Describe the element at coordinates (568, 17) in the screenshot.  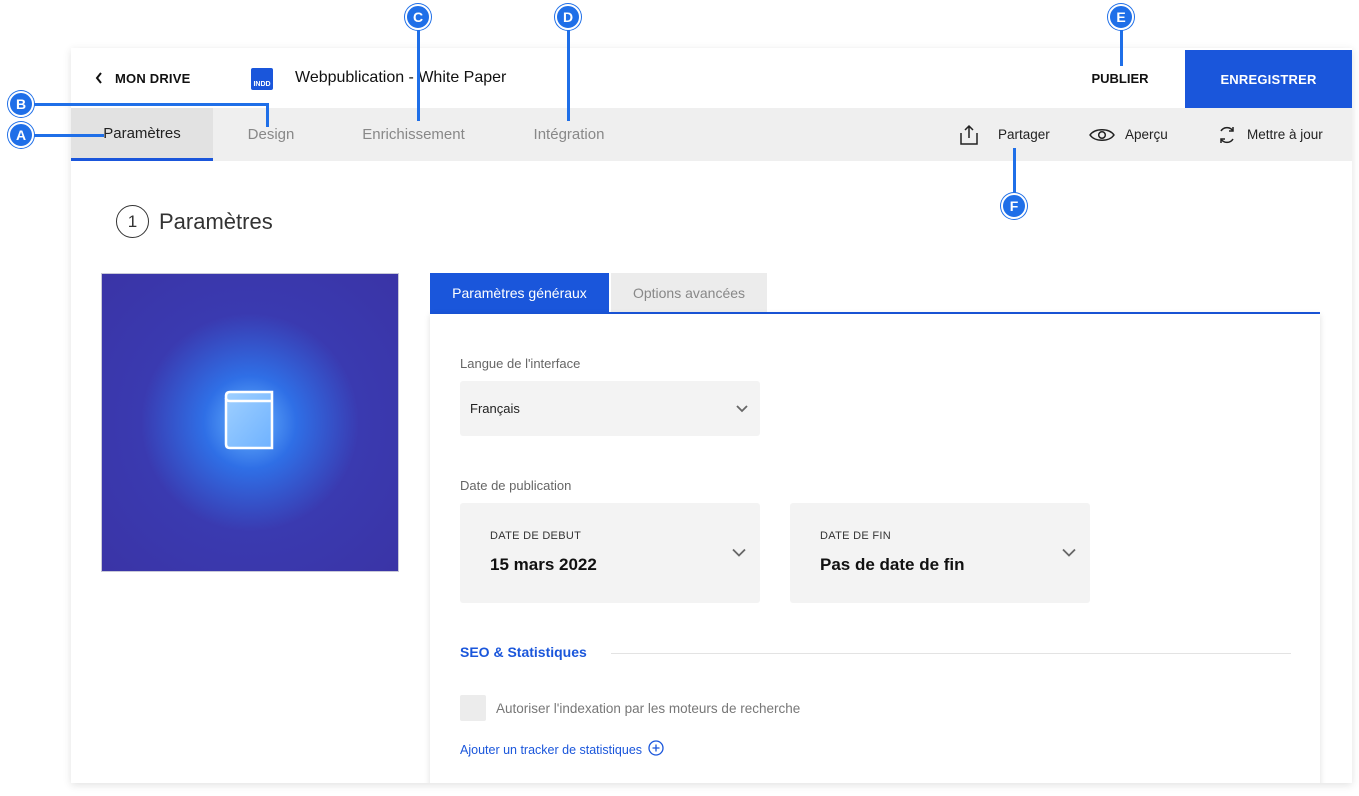
I see `annotation-marker-d: D` at that location.